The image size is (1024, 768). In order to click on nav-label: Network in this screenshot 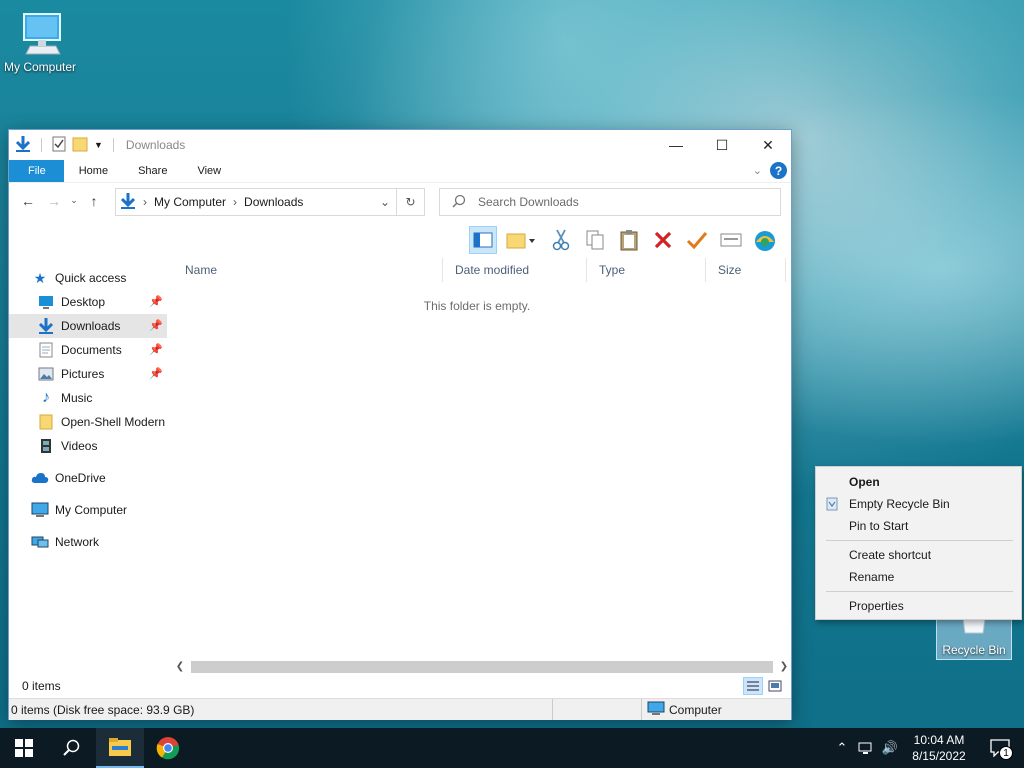, I will do `click(77, 542)`.